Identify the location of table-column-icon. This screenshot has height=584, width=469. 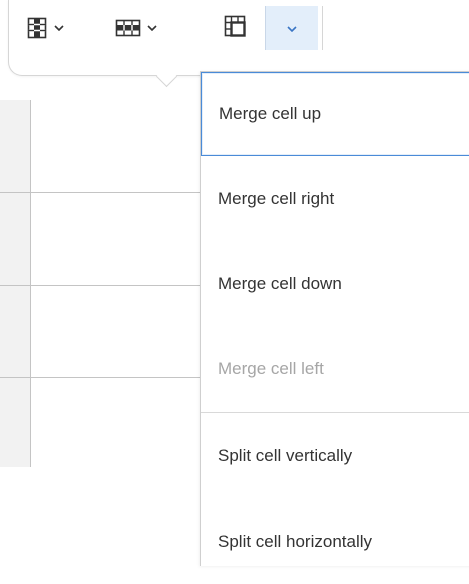
(37, 28).